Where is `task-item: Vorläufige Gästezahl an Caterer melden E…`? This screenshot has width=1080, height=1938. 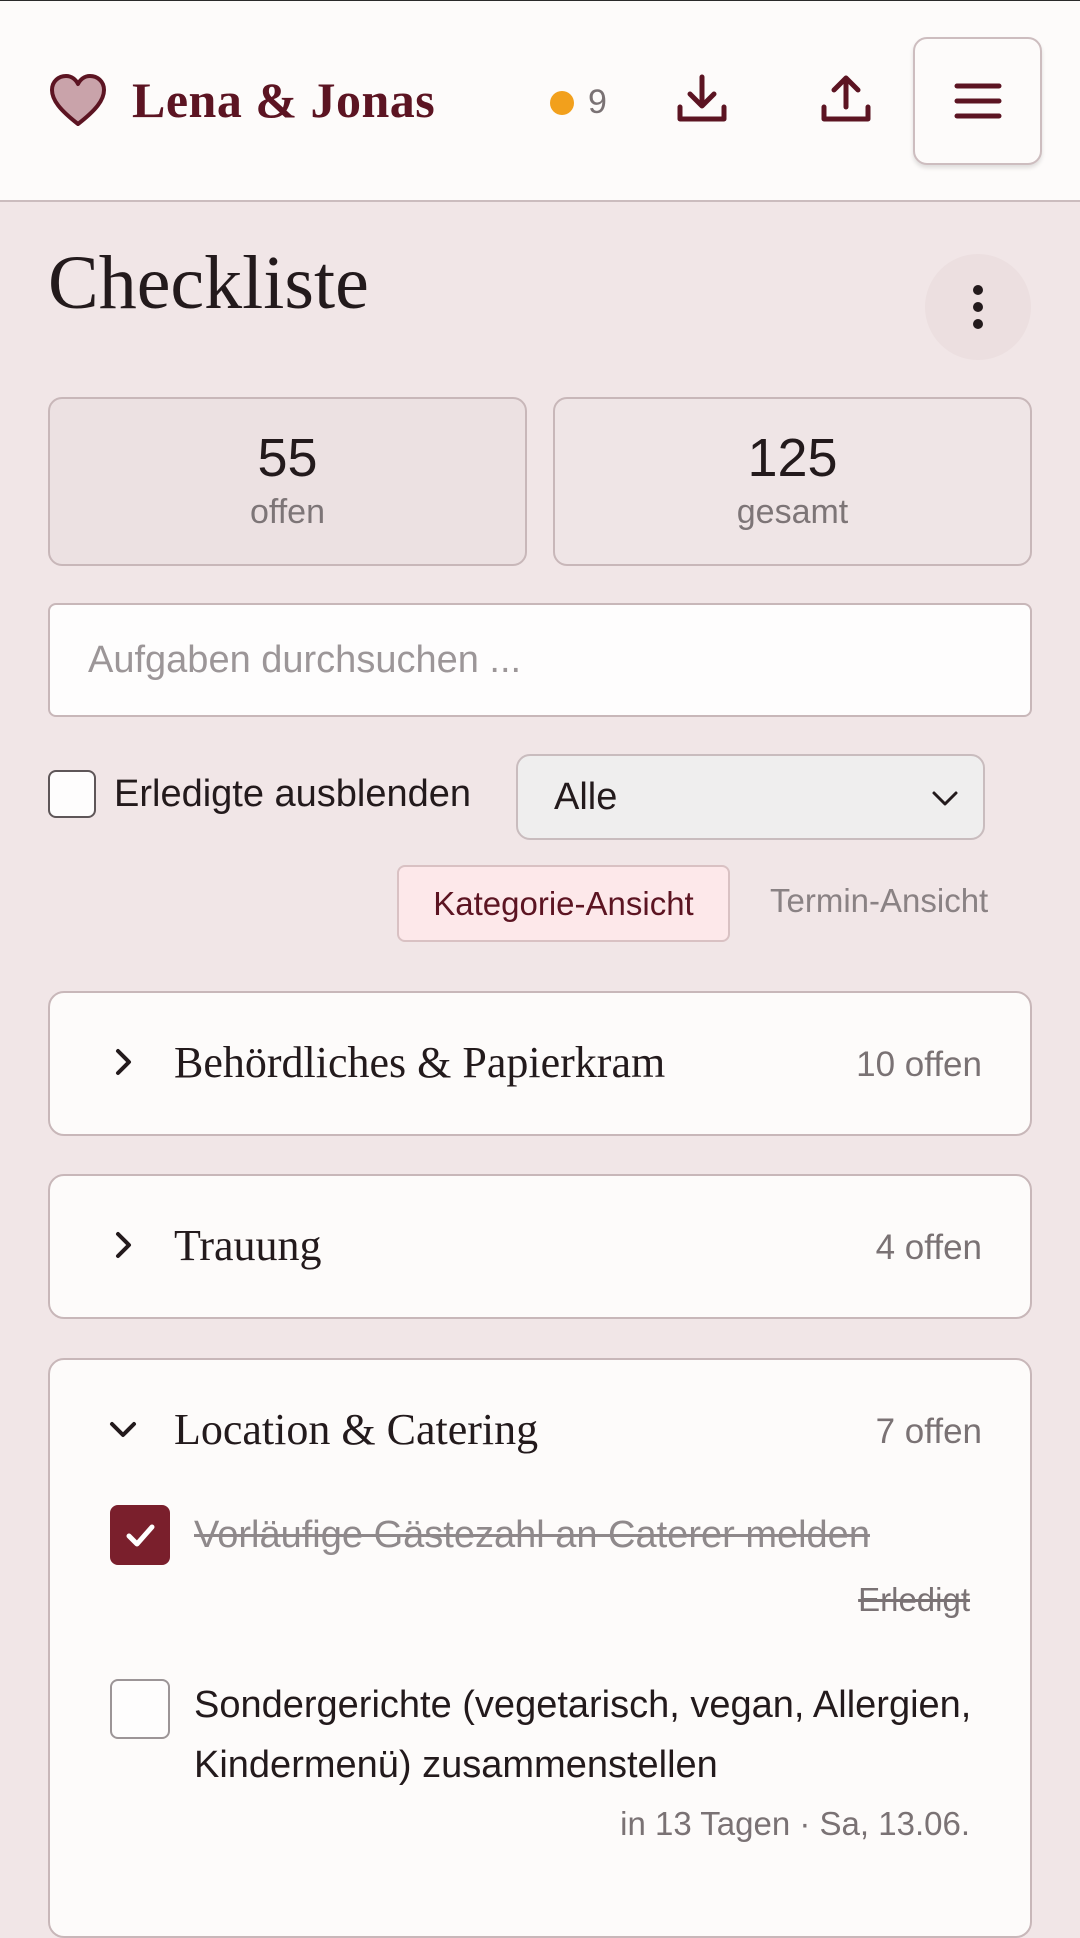 task-item: Vorläufige Gästezahl an Caterer melden E… is located at coordinates (540, 1587).